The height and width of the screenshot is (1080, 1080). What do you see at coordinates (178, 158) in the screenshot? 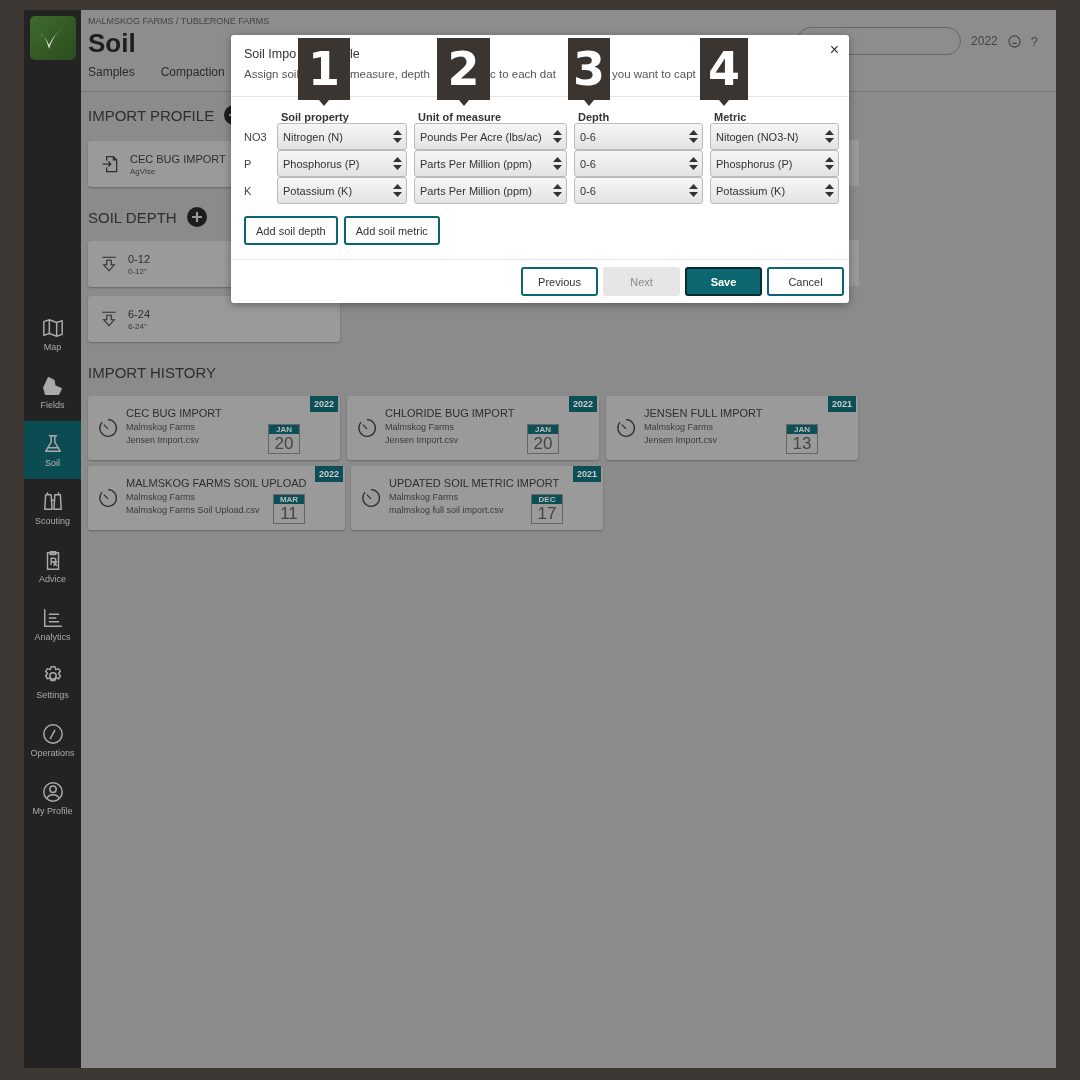
I see `card-title: CEC BUG IMPORT` at bounding box center [178, 158].